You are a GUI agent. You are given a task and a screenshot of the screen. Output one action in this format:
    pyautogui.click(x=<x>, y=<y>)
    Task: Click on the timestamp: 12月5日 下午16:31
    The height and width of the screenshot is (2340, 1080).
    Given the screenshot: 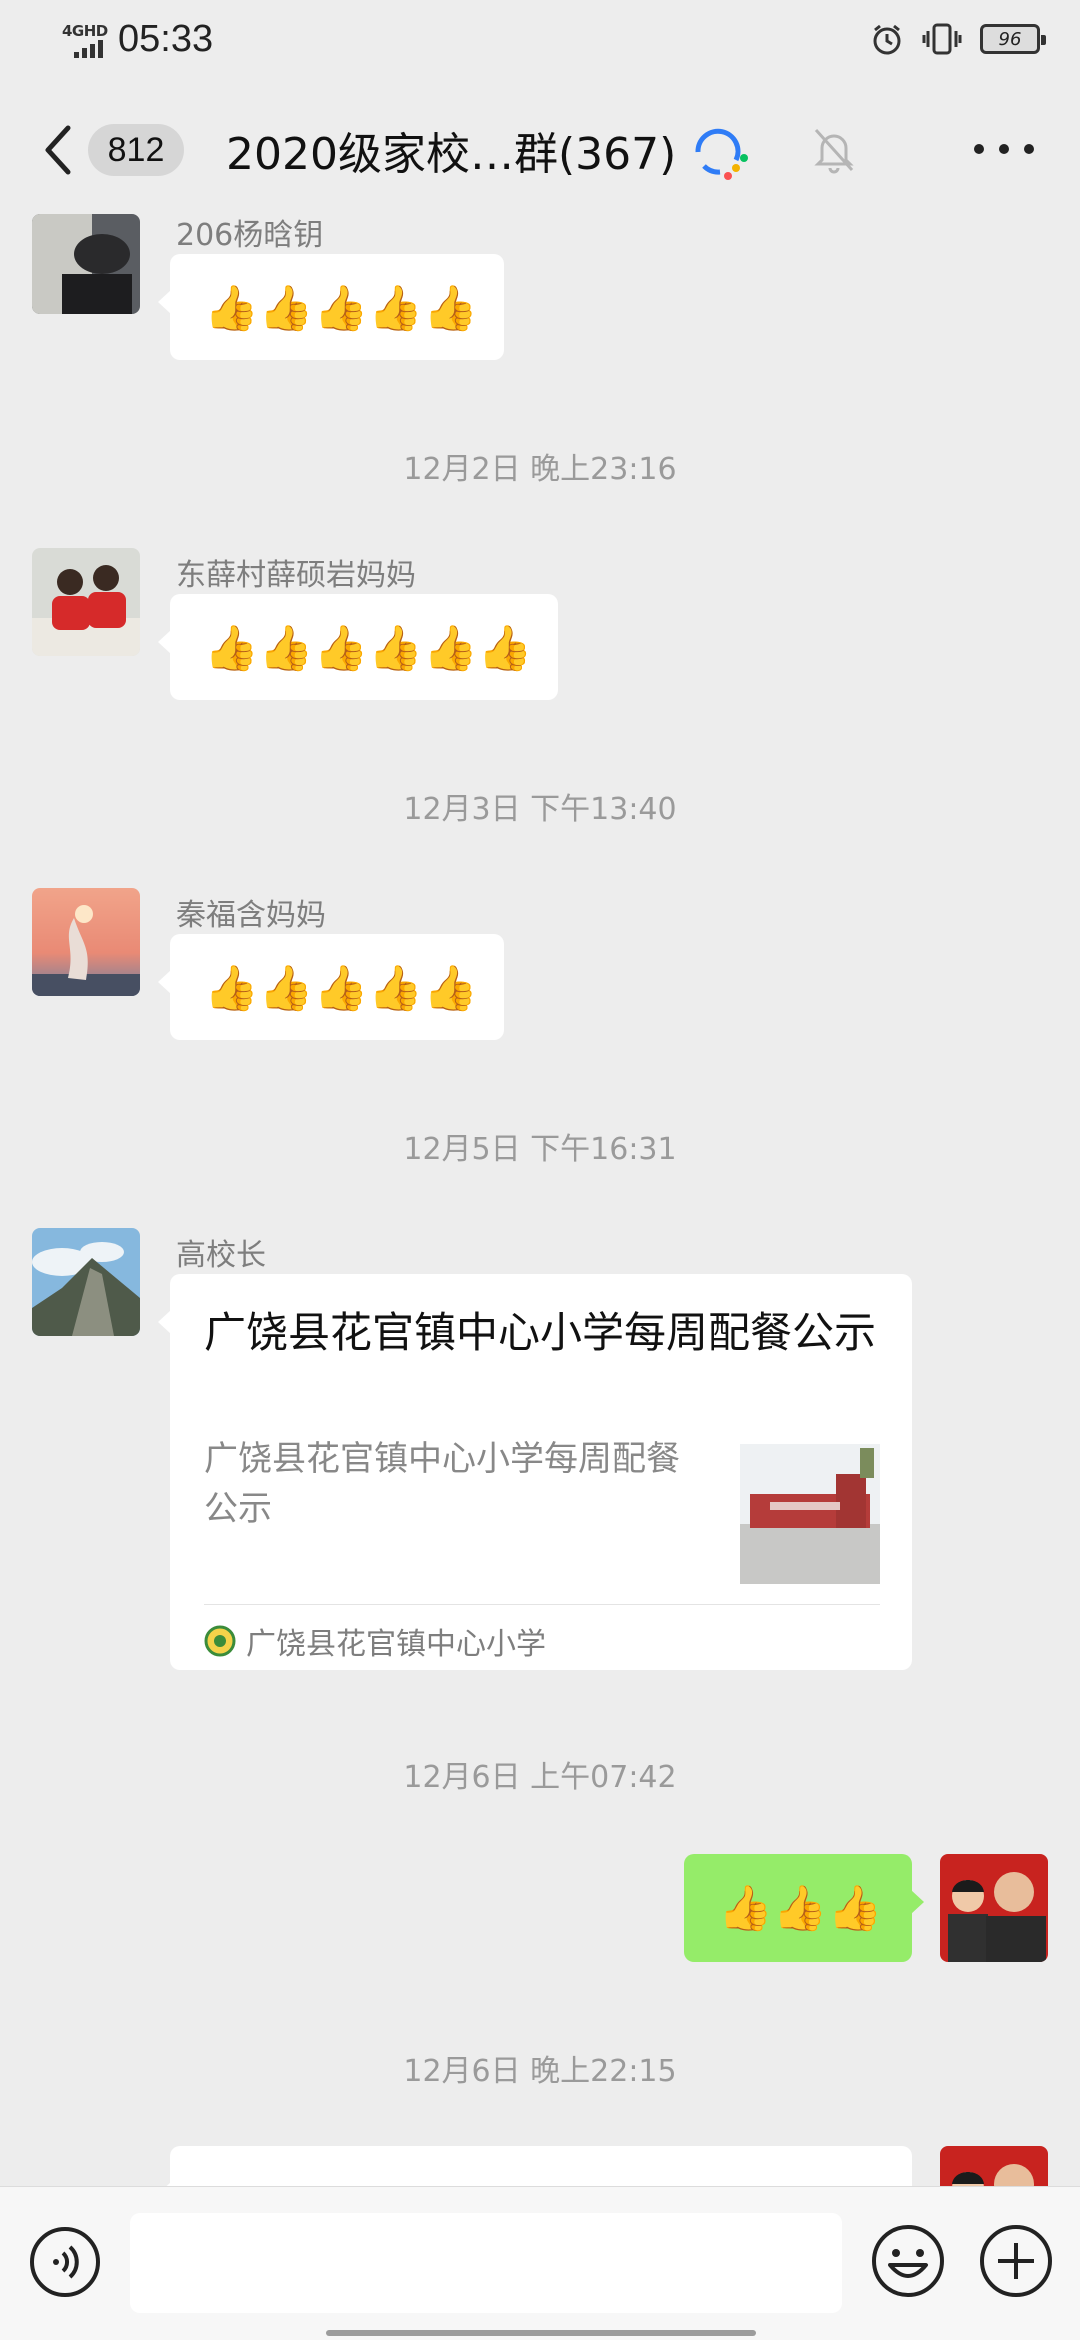 What is the action you would take?
    pyautogui.click(x=540, y=1149)
    